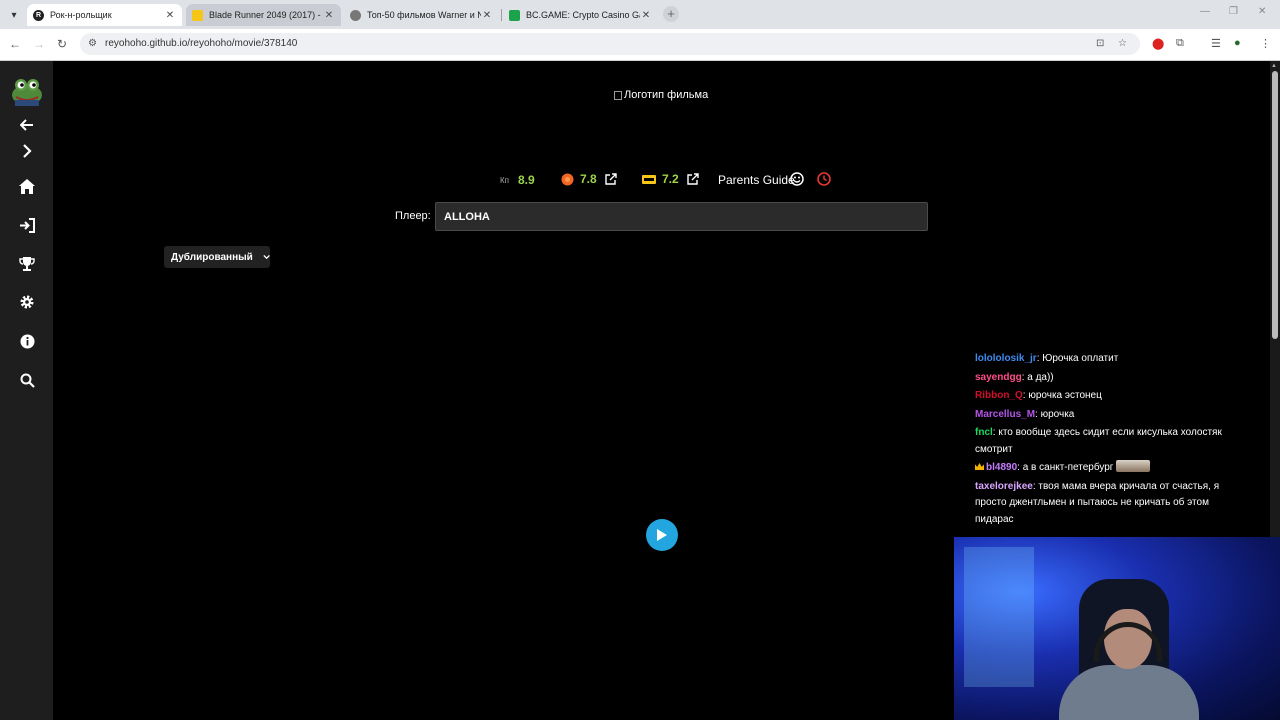 The width and height of the screenshot is (1280, 720). I want to click on rating-value: 7.2, so click(670, 179).